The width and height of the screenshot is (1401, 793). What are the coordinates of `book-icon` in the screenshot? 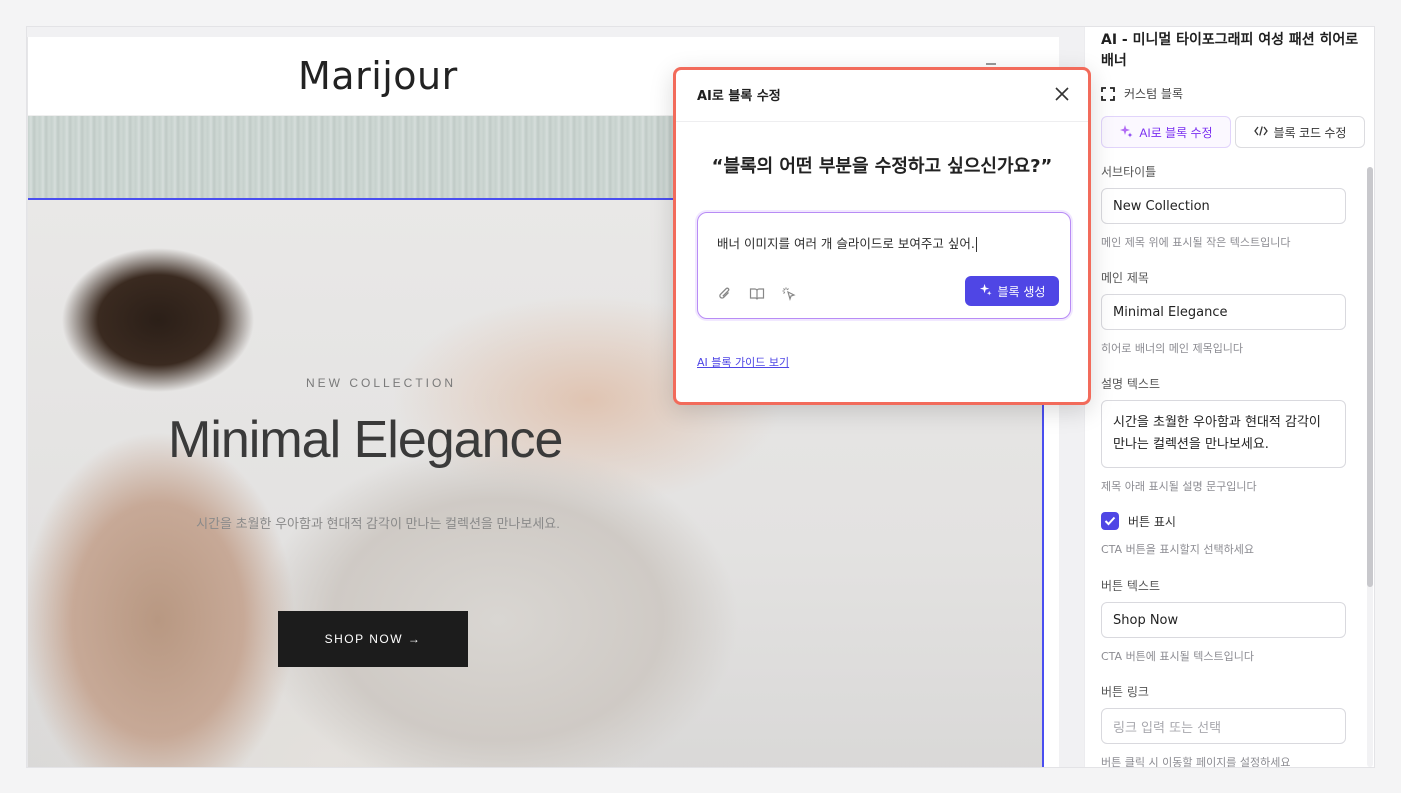 It's located at (757, 294).